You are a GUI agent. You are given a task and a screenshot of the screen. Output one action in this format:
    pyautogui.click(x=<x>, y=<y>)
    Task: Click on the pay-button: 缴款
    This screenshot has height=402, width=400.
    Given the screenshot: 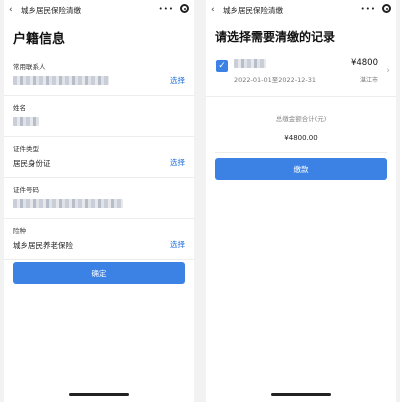 What is the action you would take?
    pyautogui.click(x=301, y=169)
    